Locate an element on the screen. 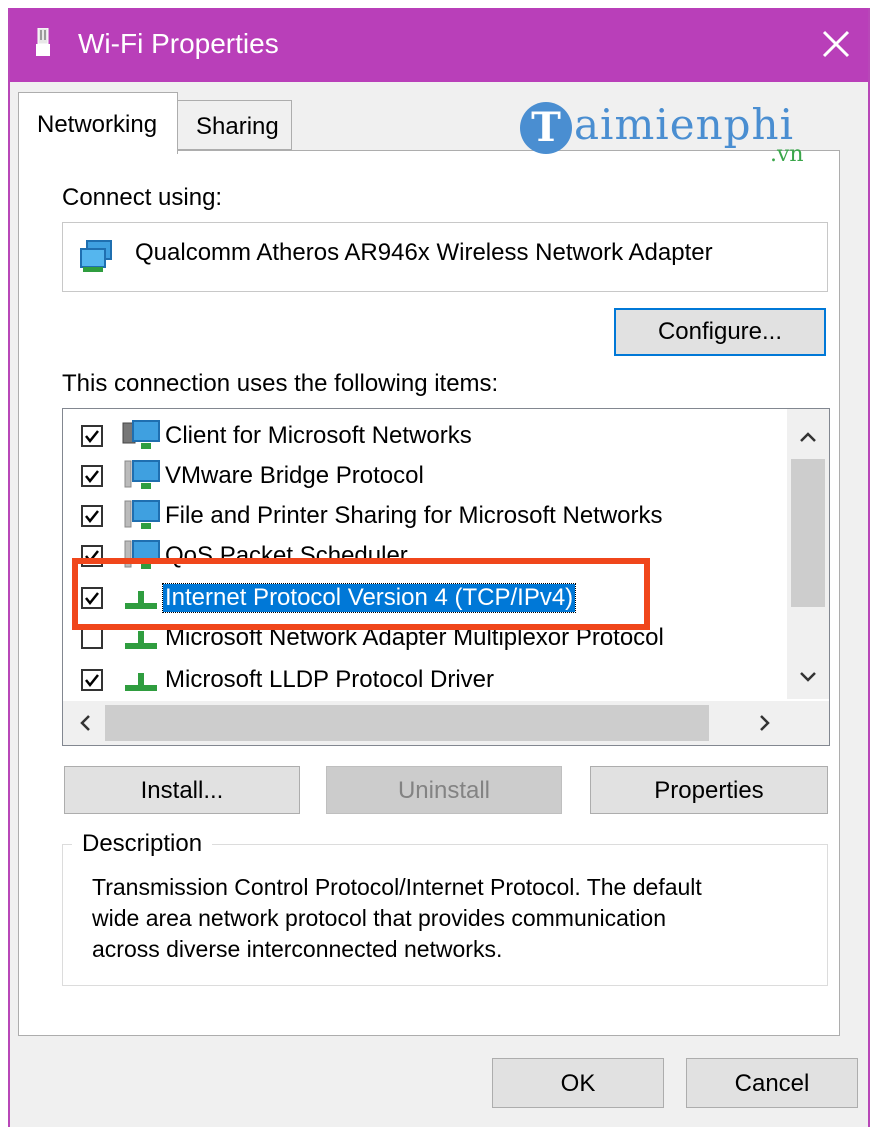 The height and width of the screenshot is (1127, 870). network-client-icon is located at coordinates (141, 434).